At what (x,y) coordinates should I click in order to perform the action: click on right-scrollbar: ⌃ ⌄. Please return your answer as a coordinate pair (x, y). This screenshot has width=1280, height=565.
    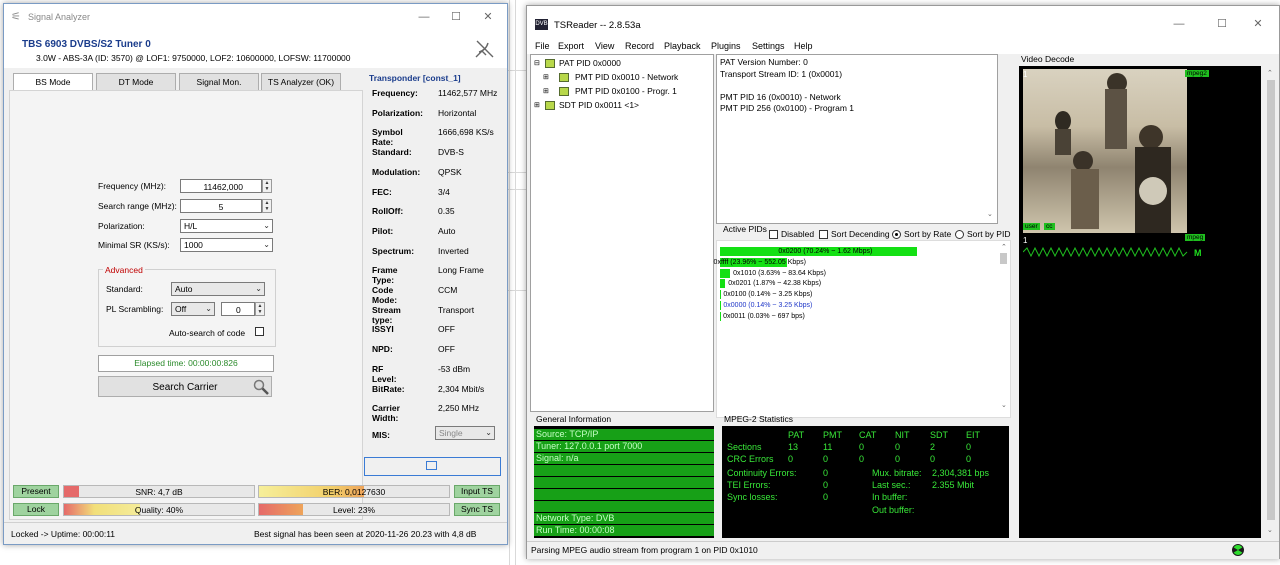
    Looking at the image, I should click on (1271, 302).